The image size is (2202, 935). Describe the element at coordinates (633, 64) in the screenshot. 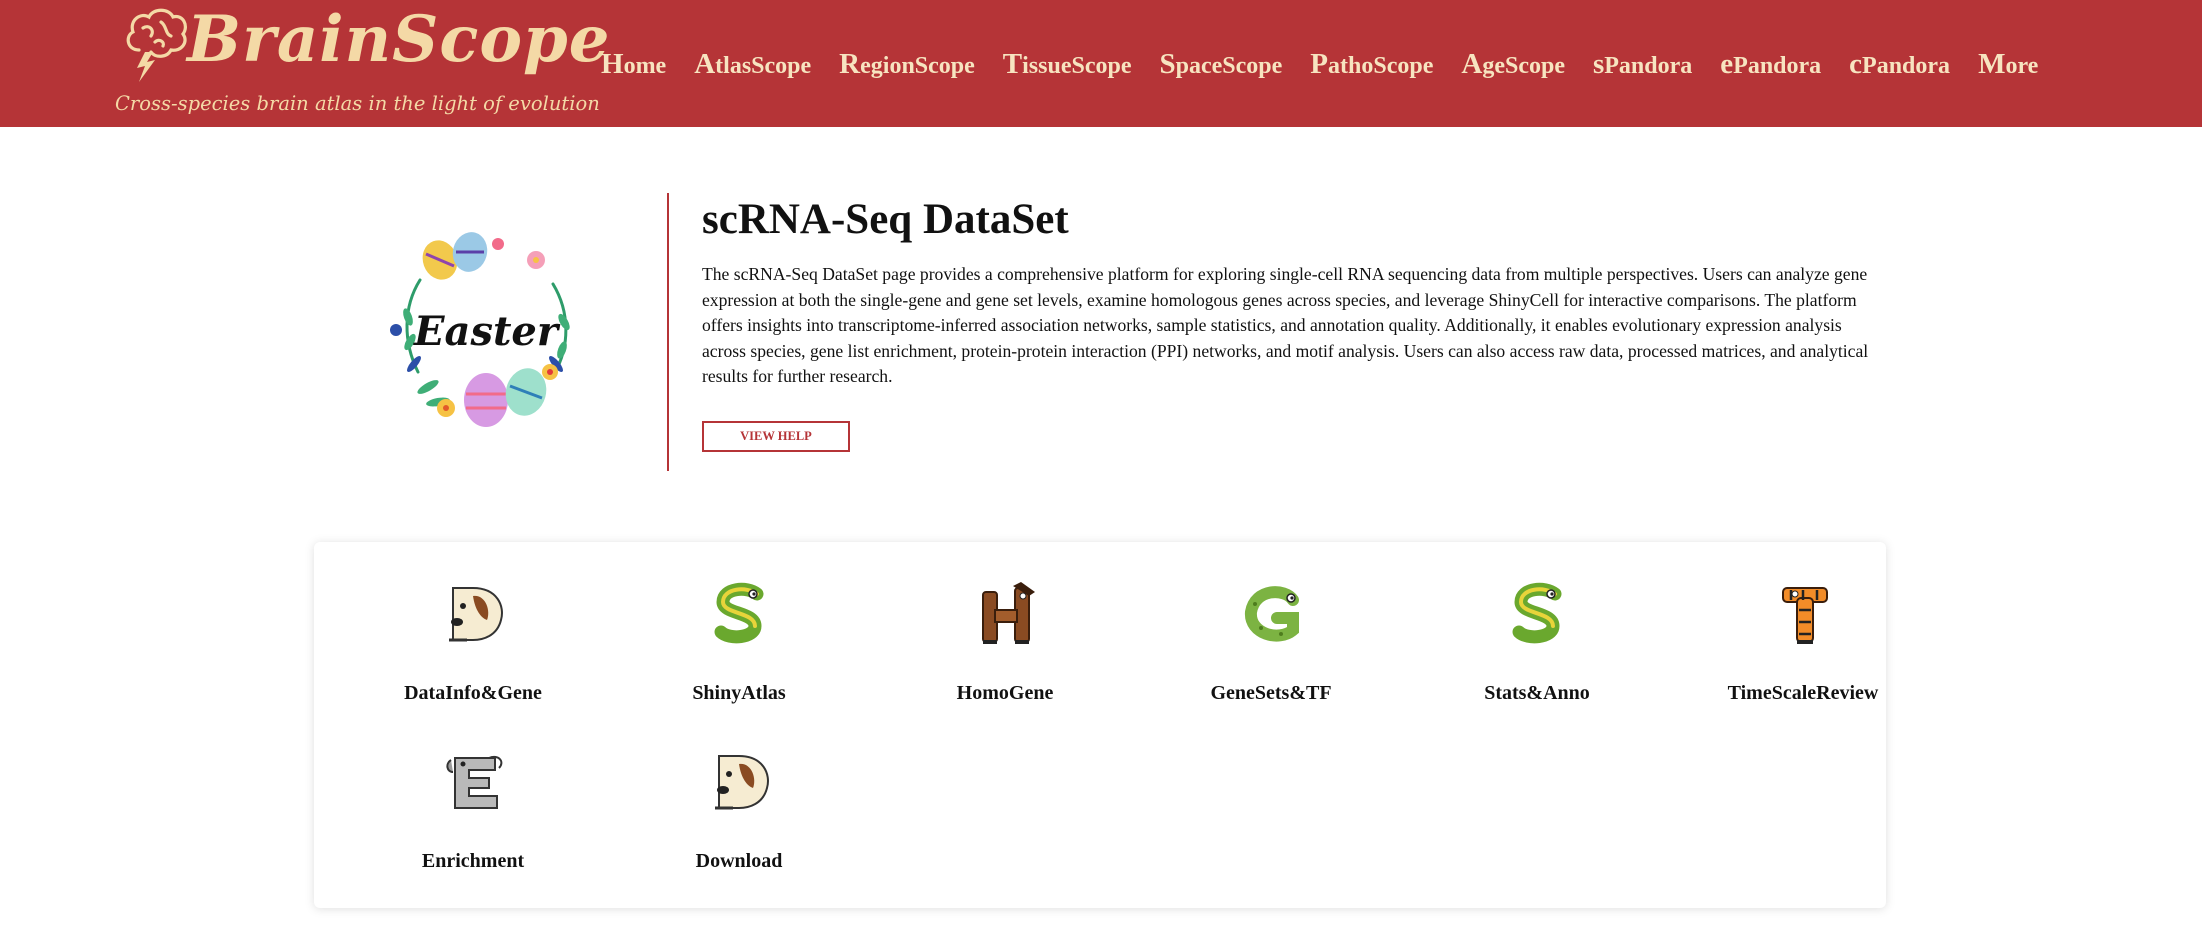

I see `nav-item-home: Home` at that location.